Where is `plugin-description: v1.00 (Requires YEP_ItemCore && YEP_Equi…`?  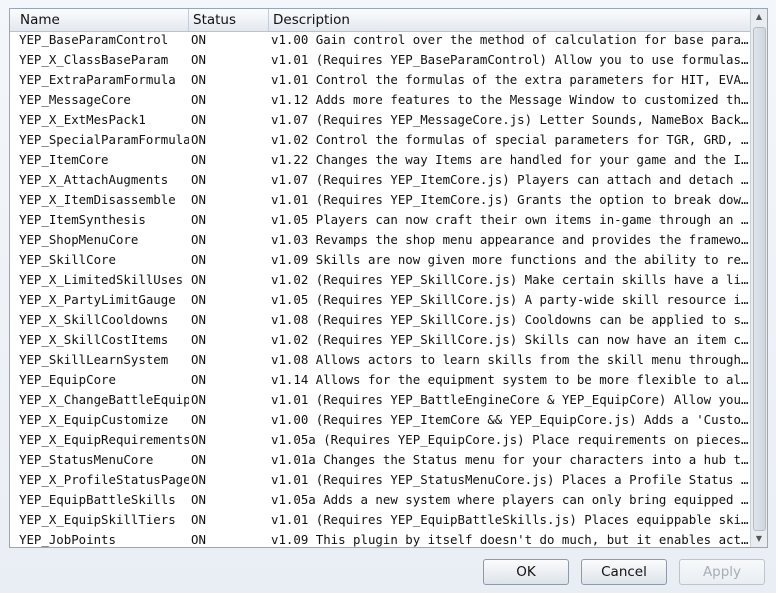
plugin-description: v1.00 (Requires YEP_ItemCore && YEP_Equi… is located at coordinates (510, 419).